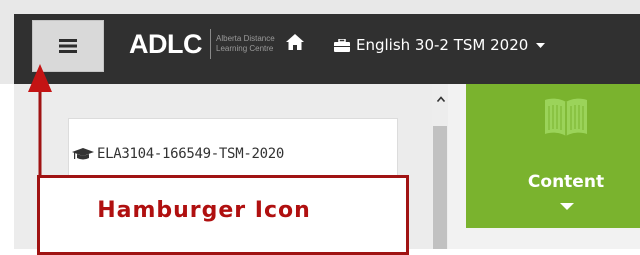 Image resolution: width=640 pixels, height=255 pixels. What do you see at coordinates (204, 210) in the screenshot?
I see `annotation-label: Hamburger Icon` at bounding box center [204, 210].